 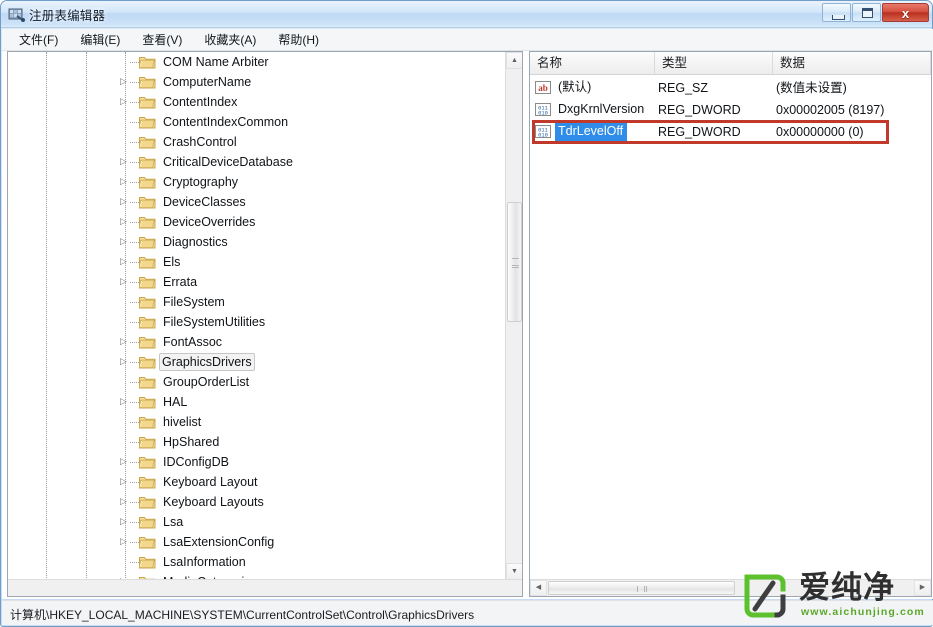 What do you see at coordinates (265, 587) in the screenshot?
I see `tree-horizontal-scrollbar` at bounding box center [265, 587].